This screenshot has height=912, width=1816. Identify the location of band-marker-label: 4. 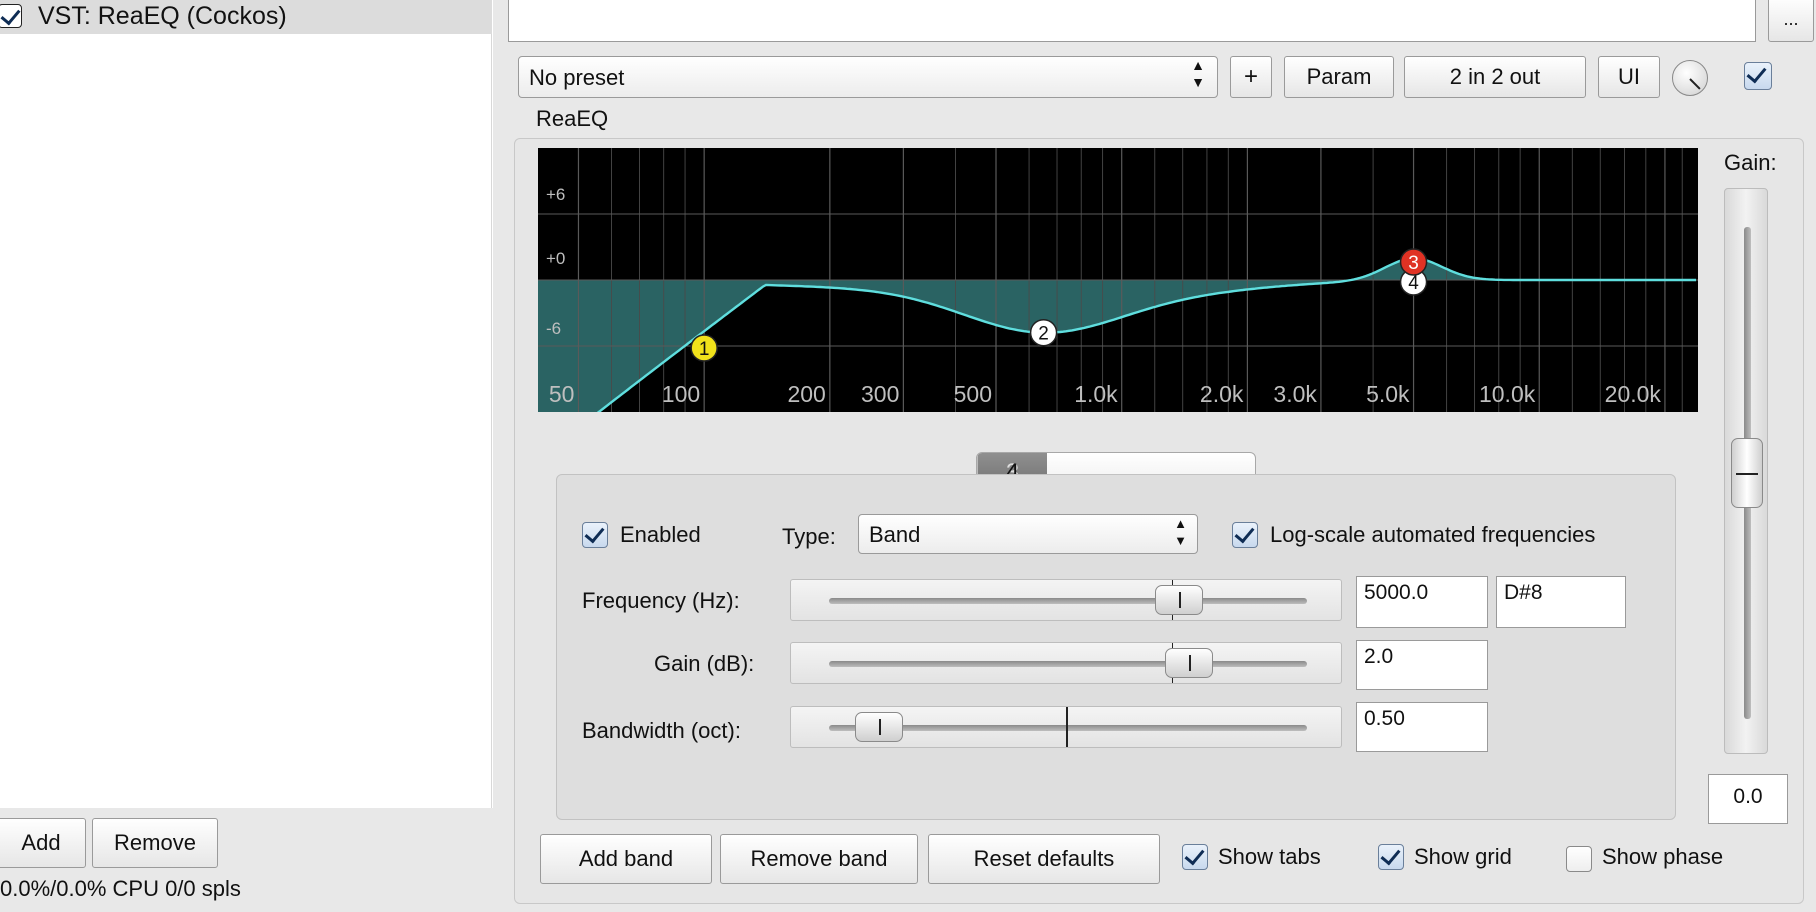
(1413, 283).